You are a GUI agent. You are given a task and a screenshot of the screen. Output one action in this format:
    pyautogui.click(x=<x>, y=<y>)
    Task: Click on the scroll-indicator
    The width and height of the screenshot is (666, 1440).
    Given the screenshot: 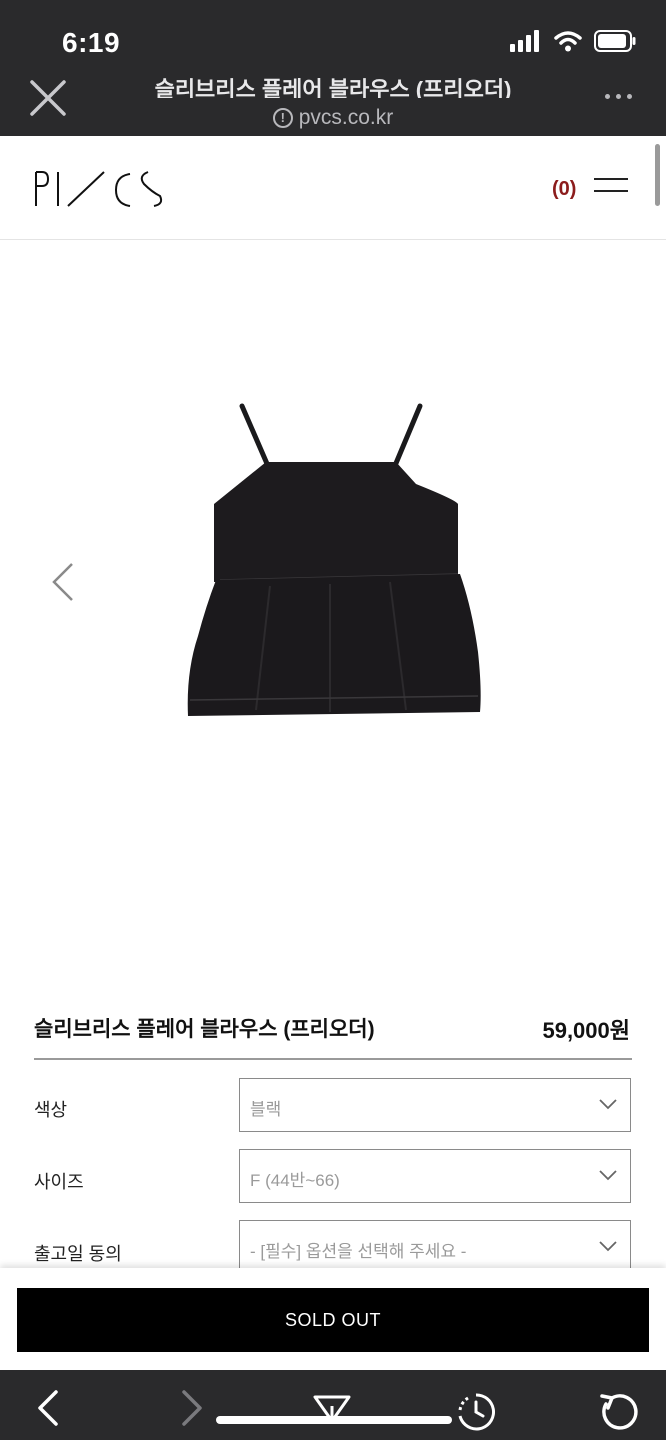 What is the action you would take?
    pyautogui.click(x=657, y=175)
    